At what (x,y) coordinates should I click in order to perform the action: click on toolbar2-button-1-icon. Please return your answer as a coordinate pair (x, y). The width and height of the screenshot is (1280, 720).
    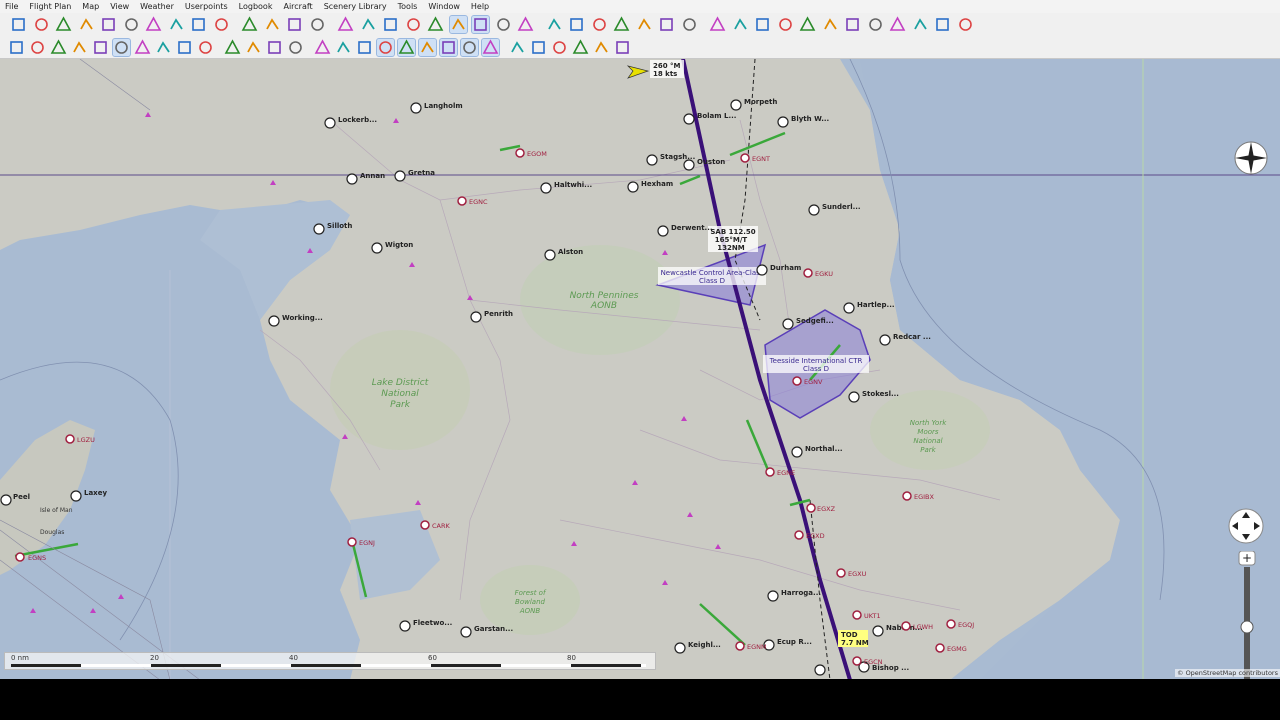
    Looking at the image, I should click on (16, 47).